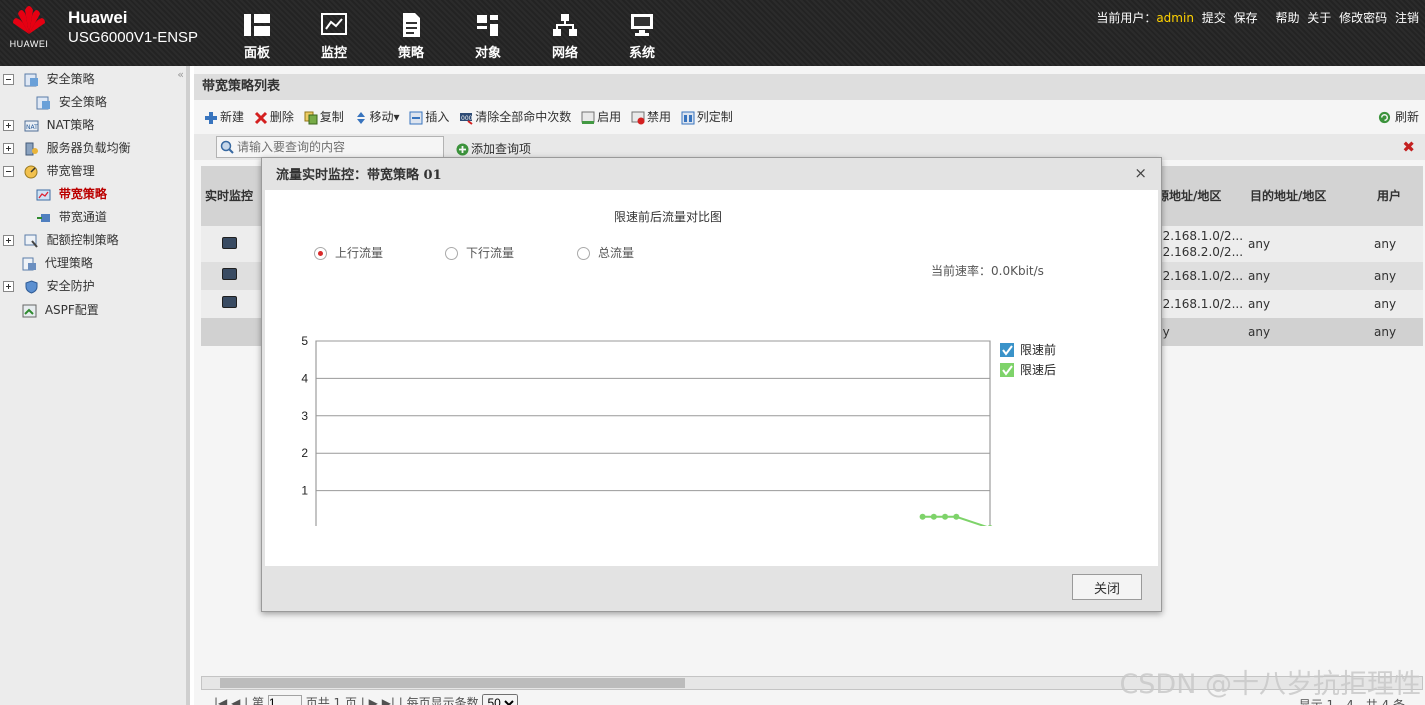 The image size is (1425, 705). Describe the element at coordinates (31, 241) in the screenshot. I see `quota-icon` at that location.